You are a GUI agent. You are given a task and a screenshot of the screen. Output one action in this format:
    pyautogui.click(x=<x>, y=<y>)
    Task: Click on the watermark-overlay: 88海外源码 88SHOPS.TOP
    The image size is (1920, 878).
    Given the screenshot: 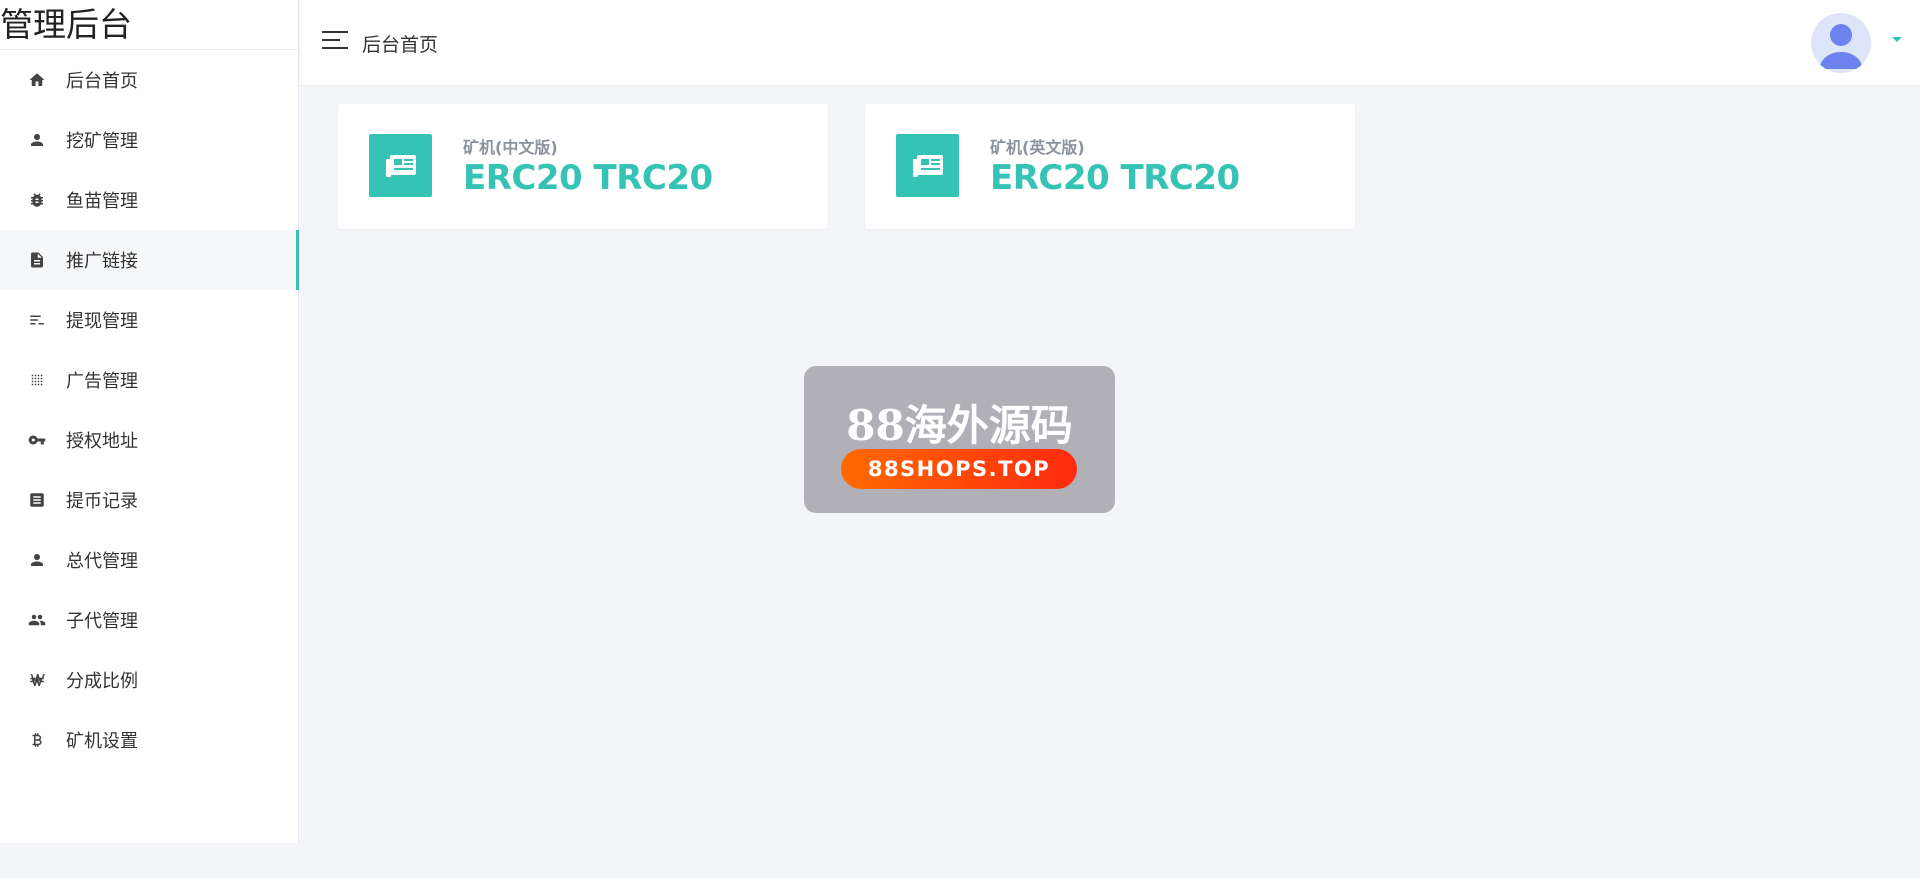 What is the action you would take?
    pyautogui.click(x=959, y=439)
    